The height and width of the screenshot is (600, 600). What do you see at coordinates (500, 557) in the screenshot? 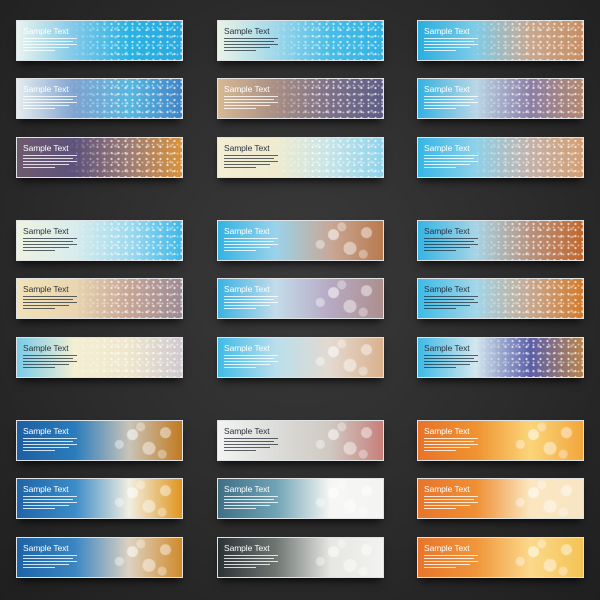
I see `banner-set-3-r3-c3: Sample Text` at bounding box center [500, 557].